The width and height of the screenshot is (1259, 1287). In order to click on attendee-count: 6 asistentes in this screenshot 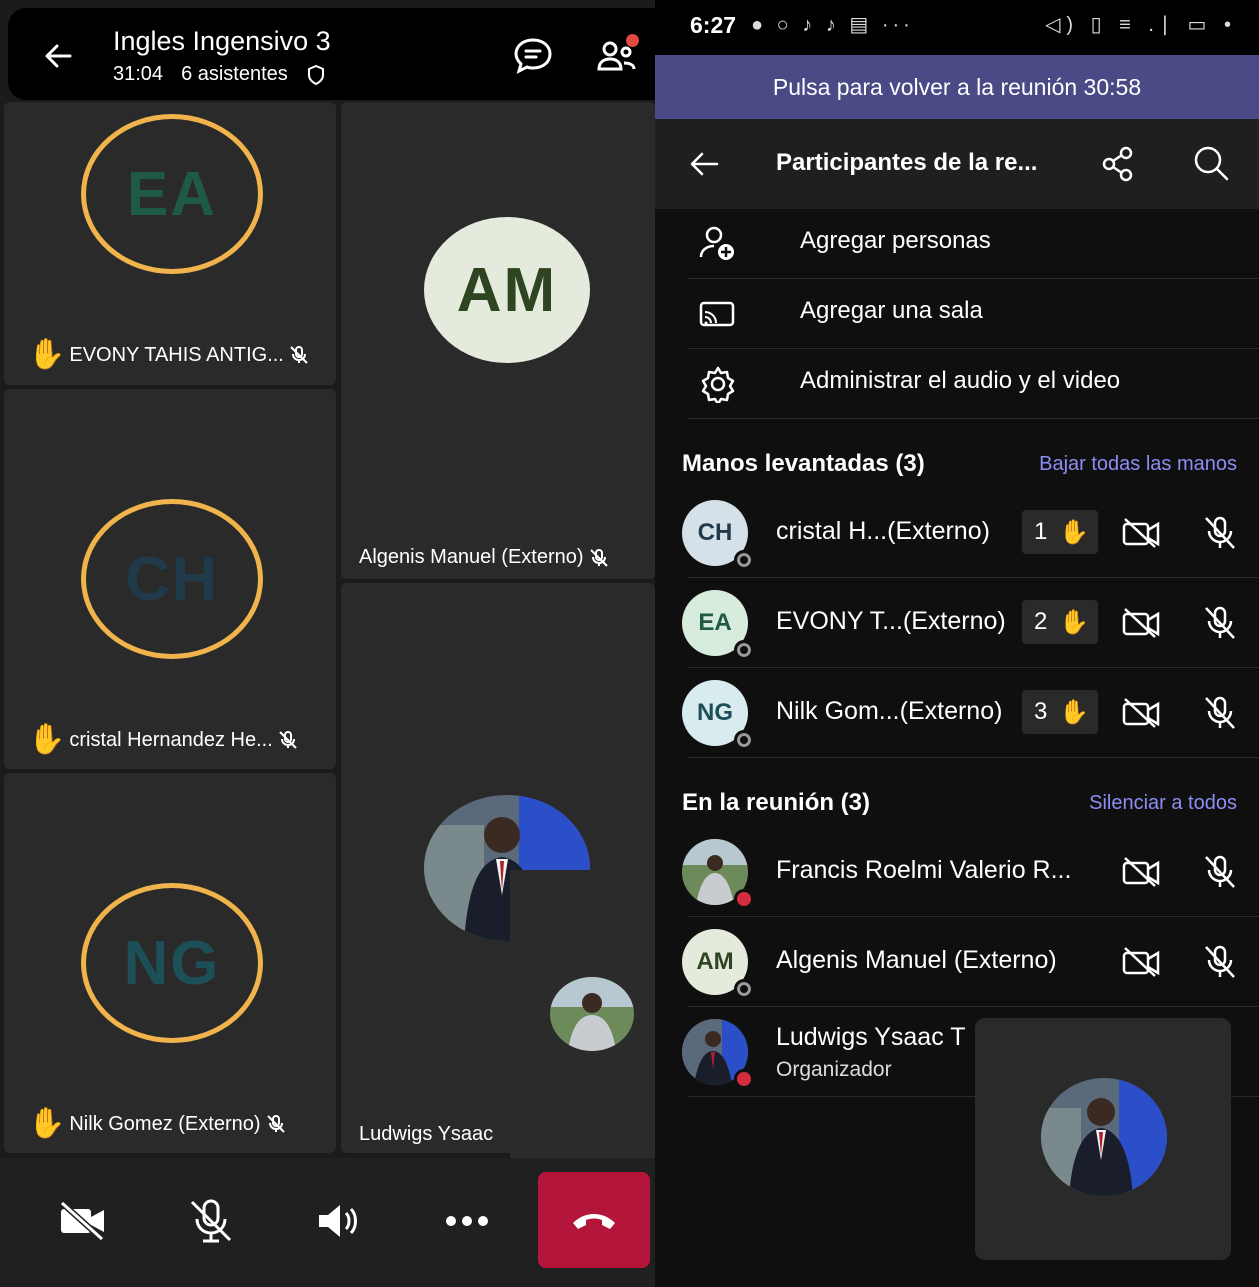, I will do `click(234, 74)`.